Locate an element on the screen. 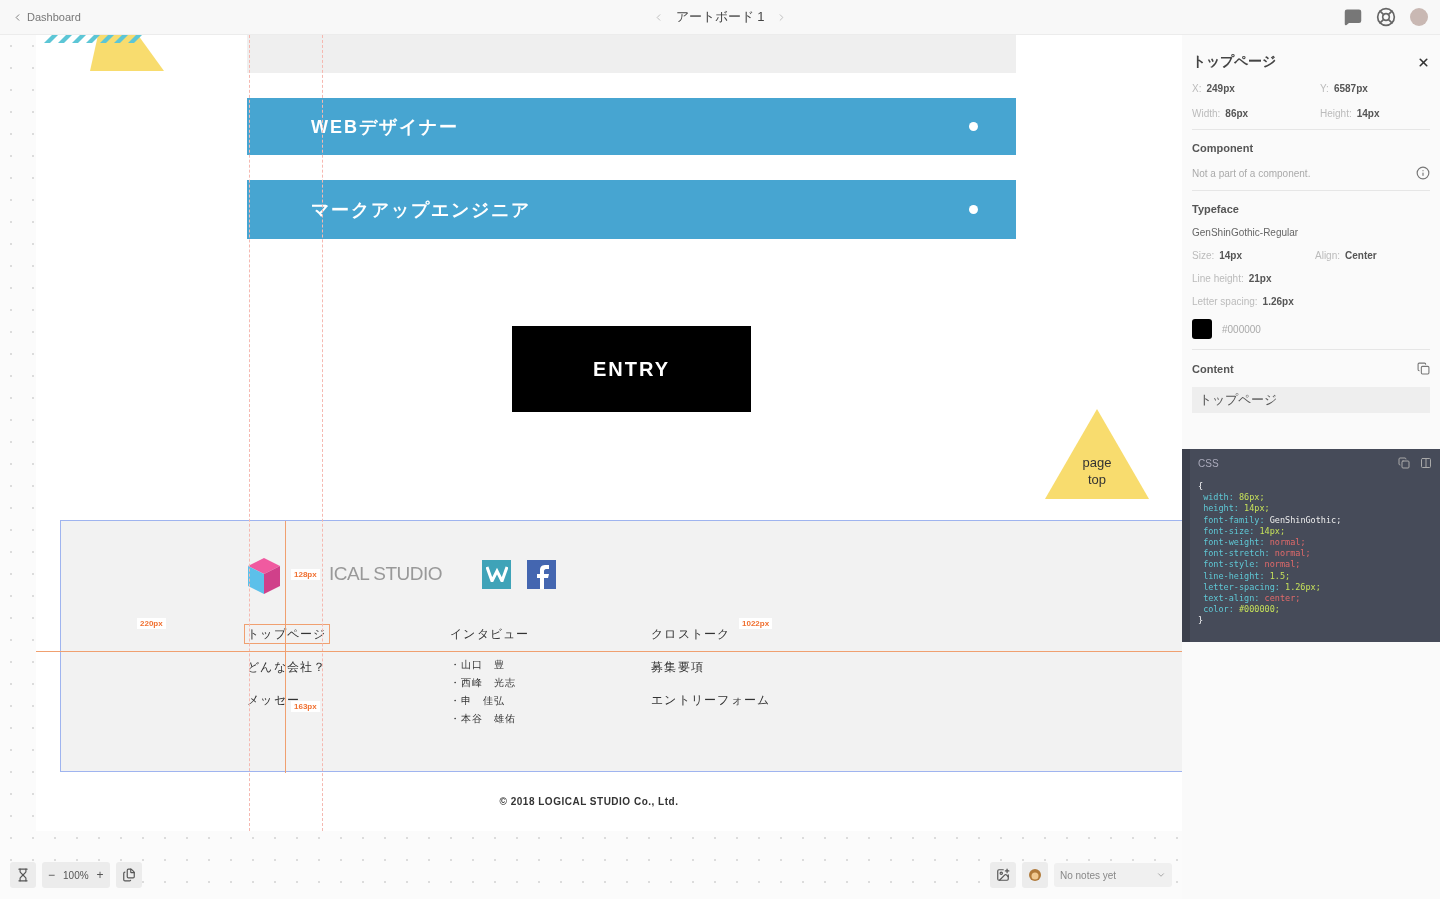  section-heading: Component is located at coordinates (1223, 148).